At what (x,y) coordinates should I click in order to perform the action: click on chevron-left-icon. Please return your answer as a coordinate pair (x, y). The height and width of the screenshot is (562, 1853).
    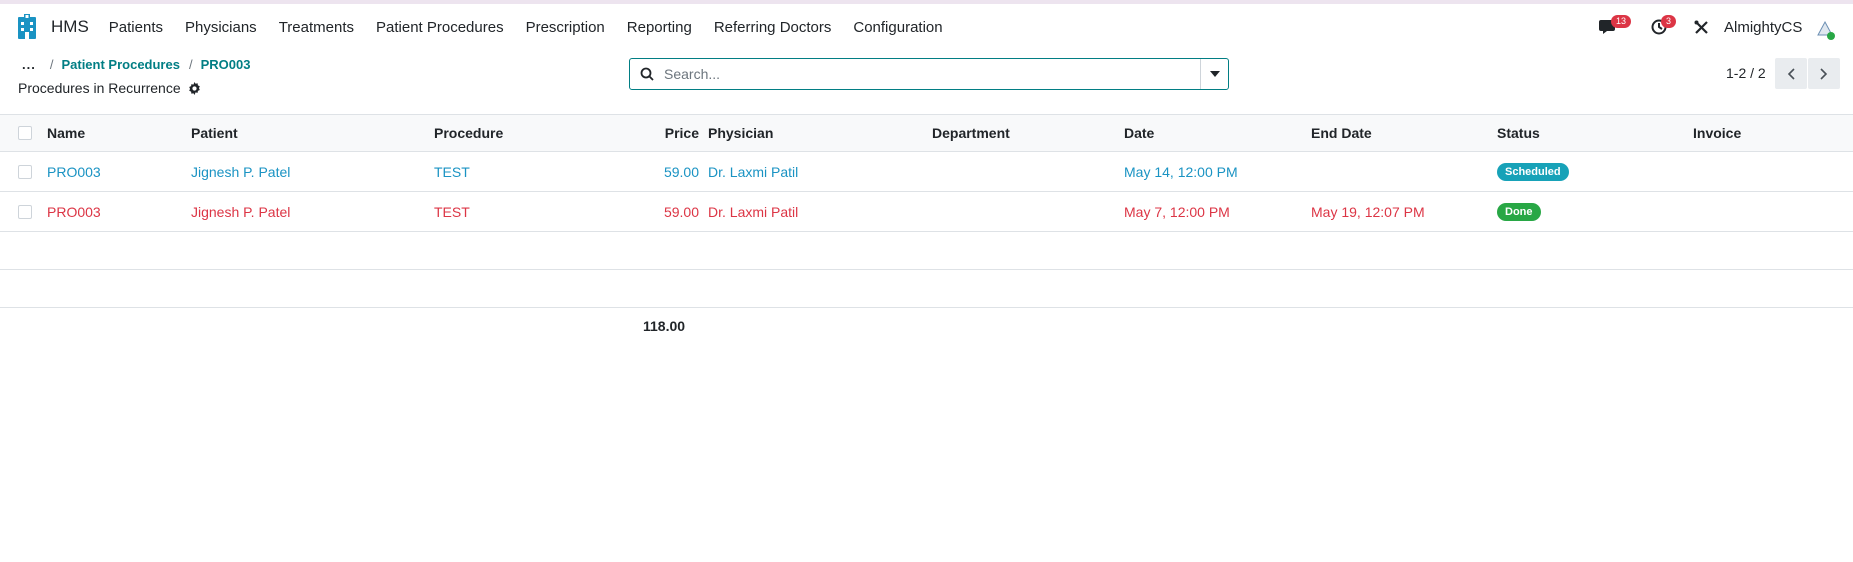
    Looking at the image, I should click on (1791, 73).